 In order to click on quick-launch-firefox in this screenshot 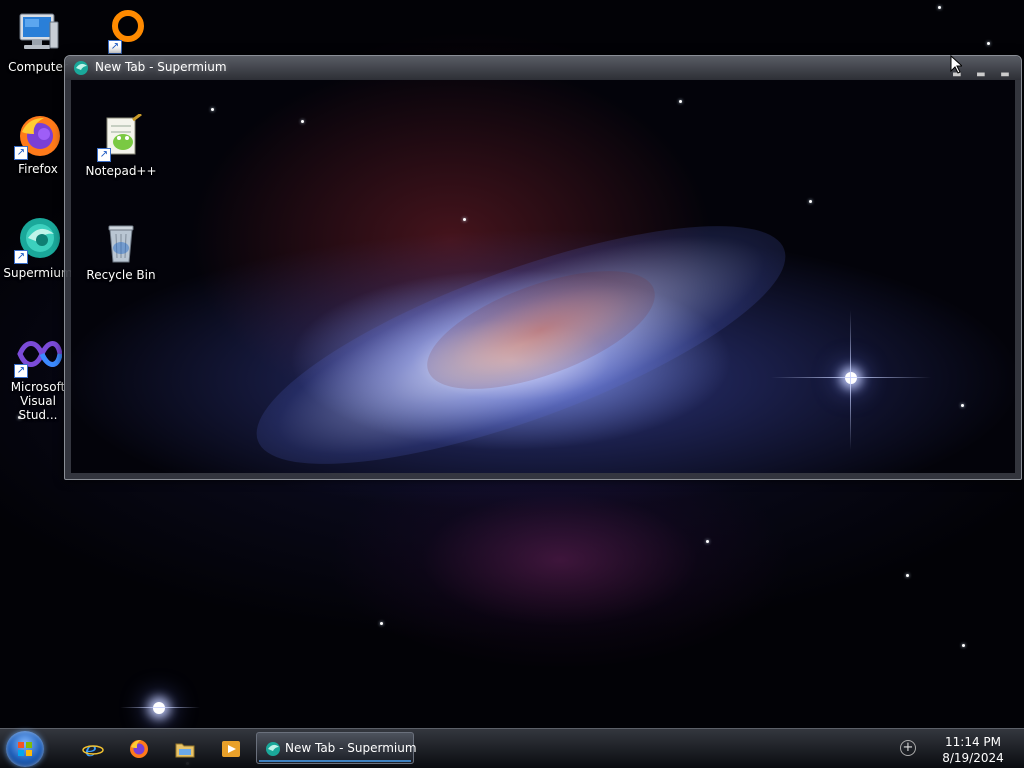, I will do `click(139, 749)`.